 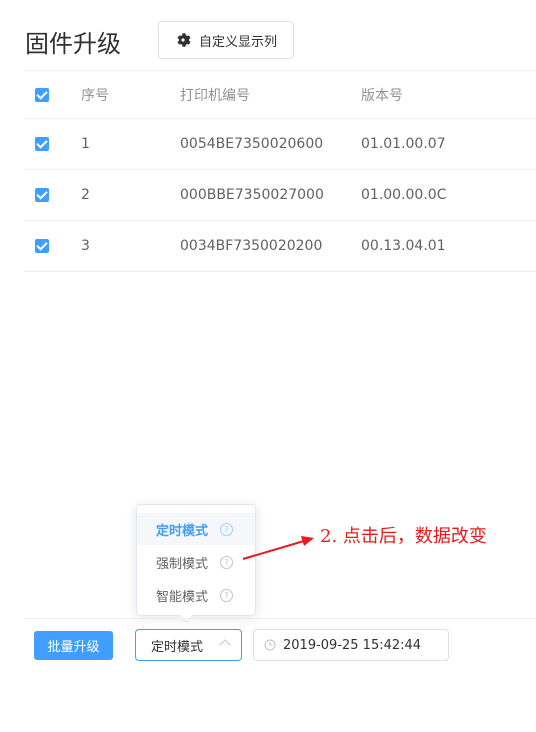 I want to click on mode-select: 定时模式, so click(x=188, y=645).